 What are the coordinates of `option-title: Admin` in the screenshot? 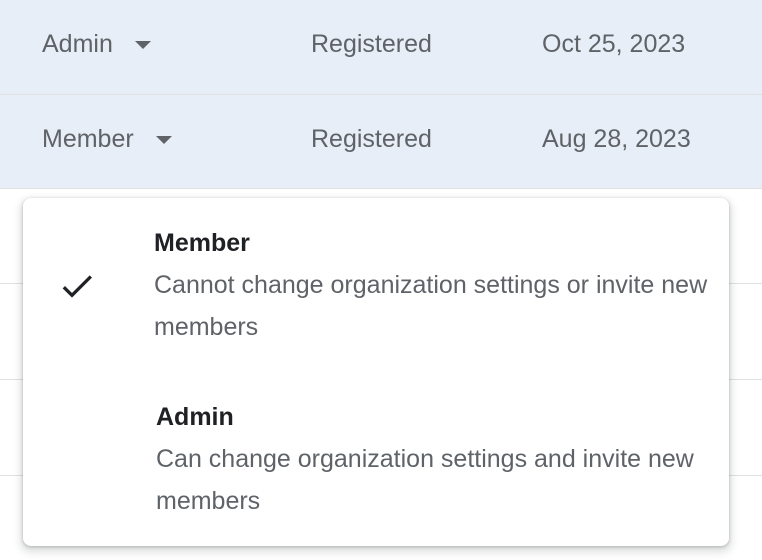 It's located at (195, 417).